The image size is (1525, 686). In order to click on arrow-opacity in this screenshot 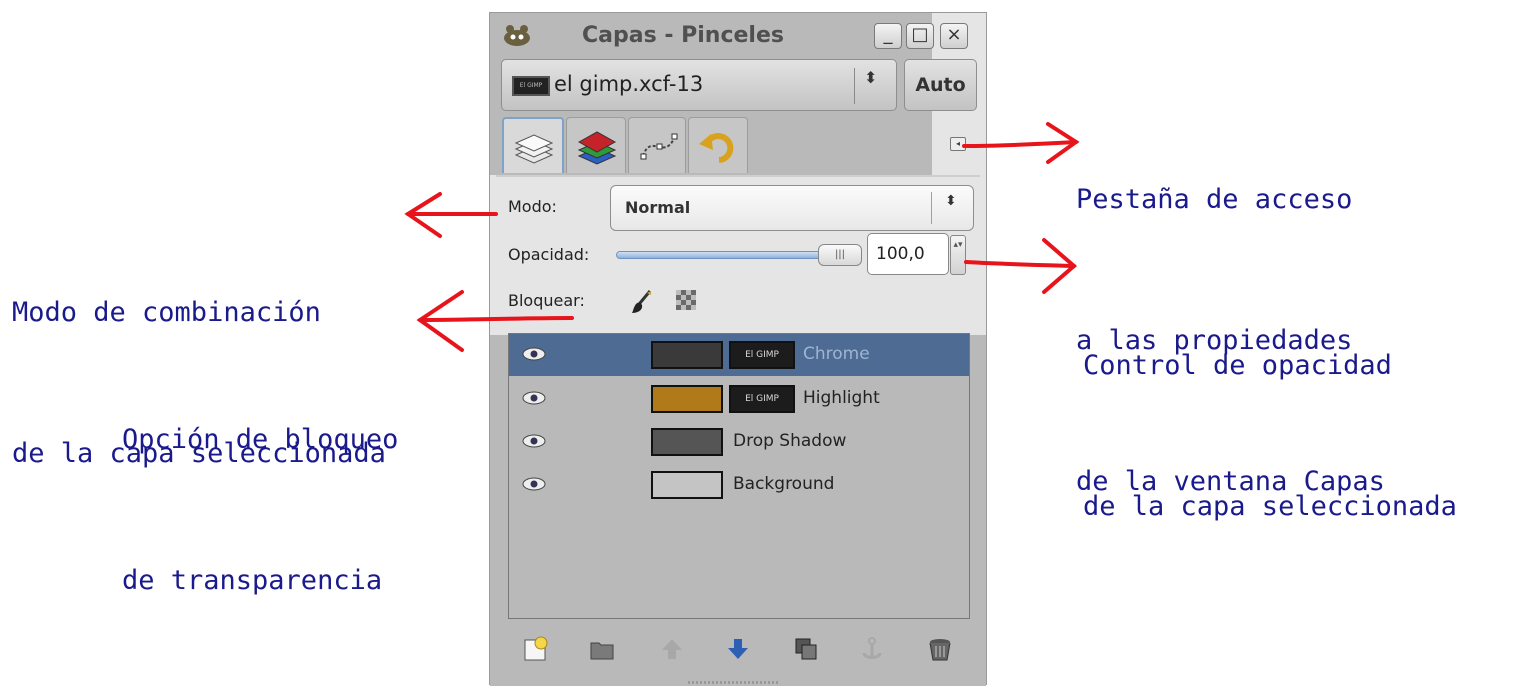, I will do `click(1020, 264)`.